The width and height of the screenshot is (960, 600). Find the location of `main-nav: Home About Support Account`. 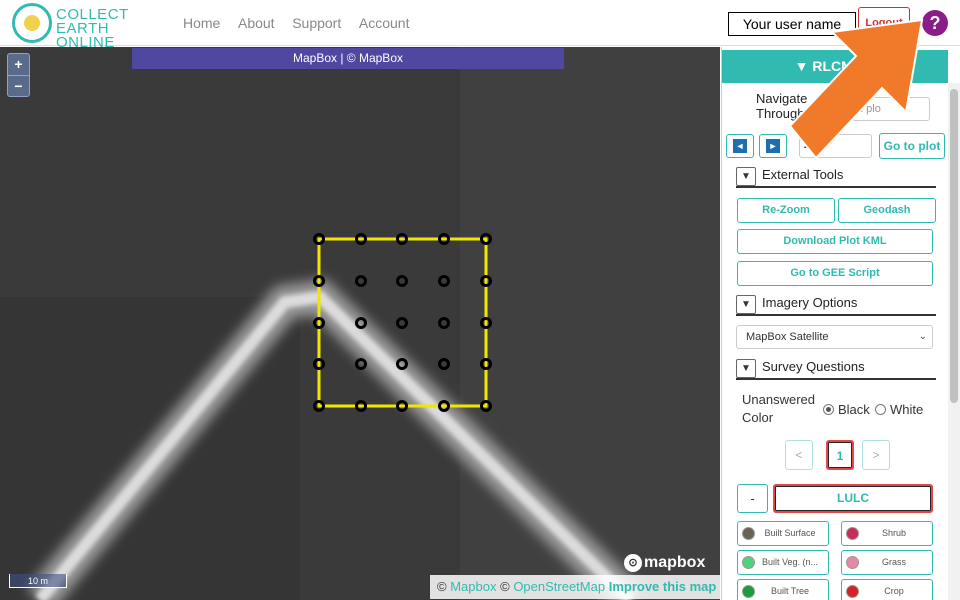

main-nav: Home About Support Account is located at coordinates (303, 23).